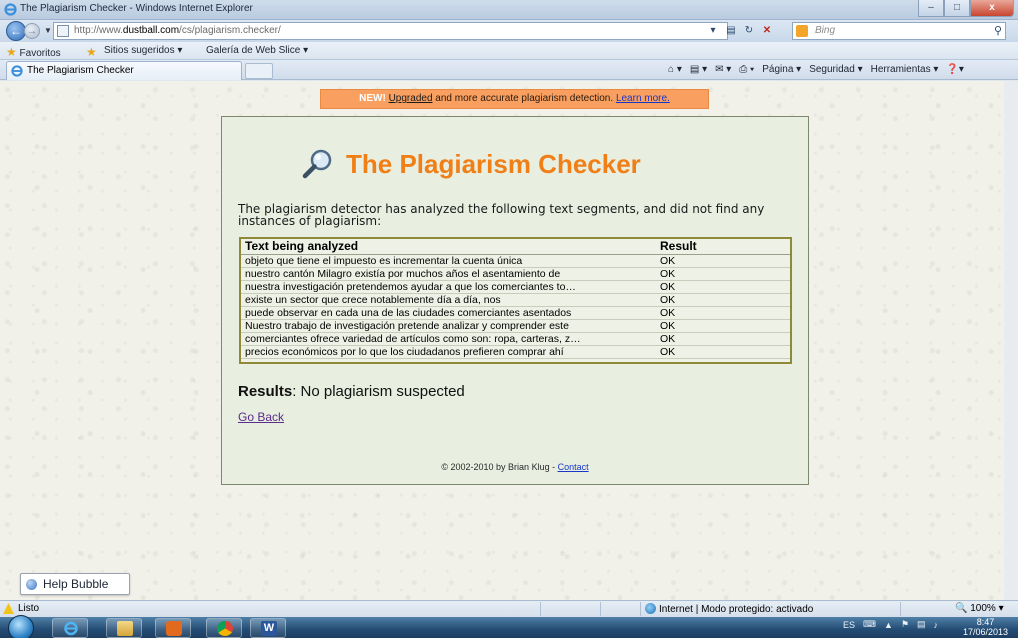 The width and height of the screenshot is (1018, 638). I want to click on results-value: : No plagiarism suspected, so click(378, 391).